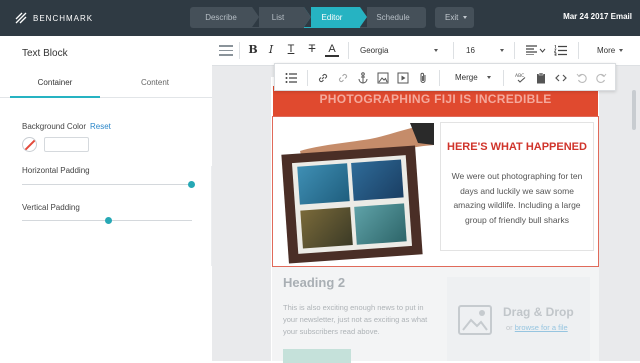 This screenshot has height=363, width=640. I want to click on tab-content: Content, so click(155, 88).